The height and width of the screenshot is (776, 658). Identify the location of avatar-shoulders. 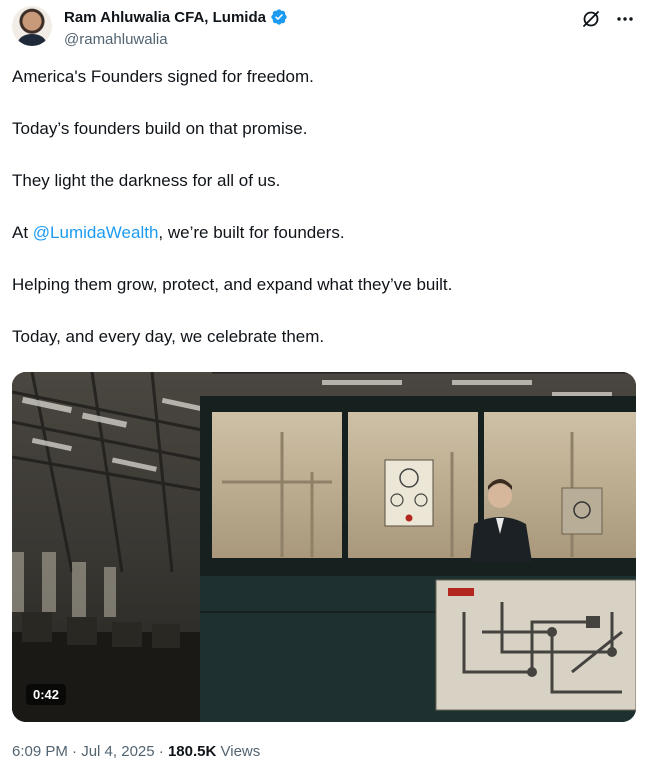
(32, 40).